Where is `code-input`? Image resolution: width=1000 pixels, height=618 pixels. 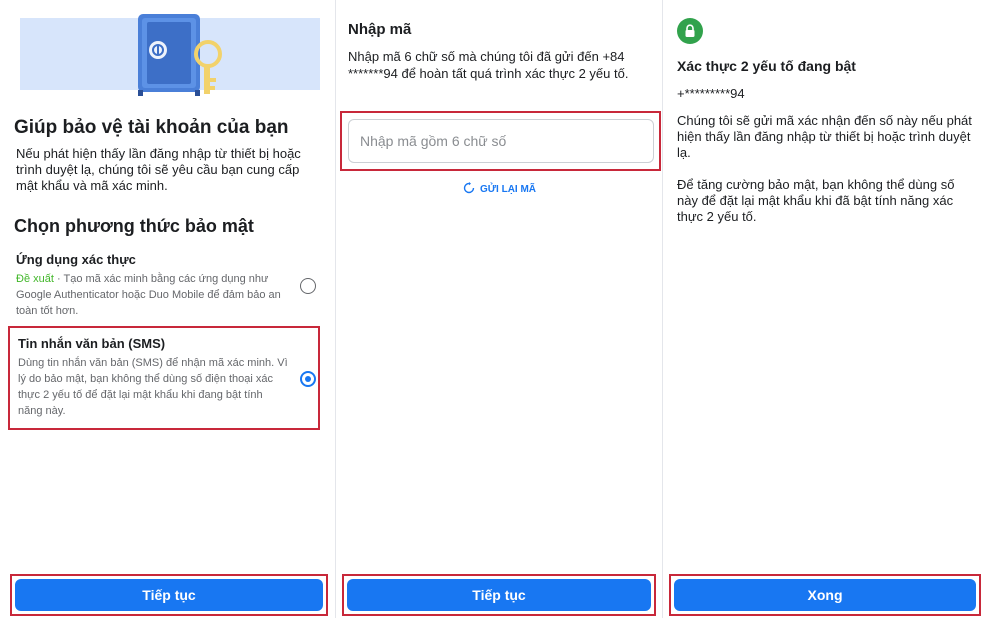 code-input is located at coordinates (501, 141).